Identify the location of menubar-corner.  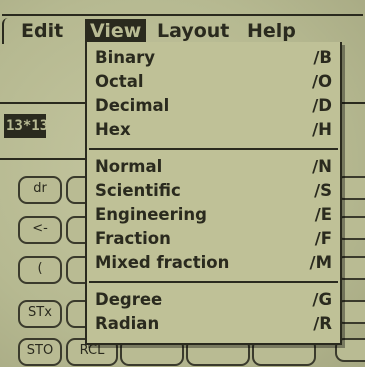
(7, 31).